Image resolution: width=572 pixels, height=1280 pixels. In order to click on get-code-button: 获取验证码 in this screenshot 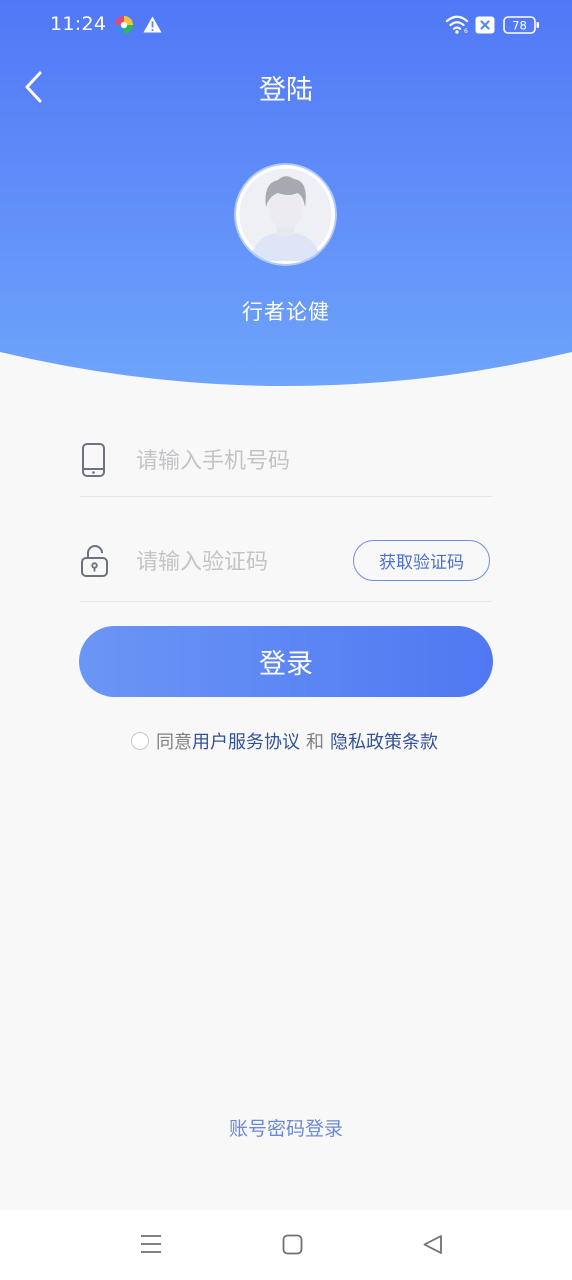, I will do `click(421, 560)`.